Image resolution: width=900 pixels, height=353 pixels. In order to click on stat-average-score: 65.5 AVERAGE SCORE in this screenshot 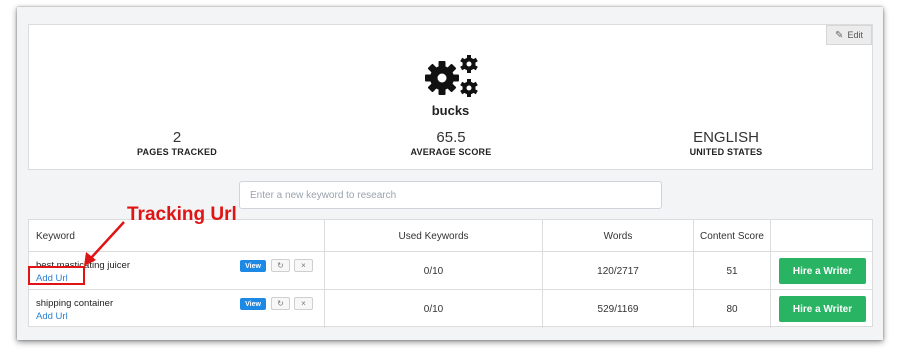, I will do `click(451, 143)`.